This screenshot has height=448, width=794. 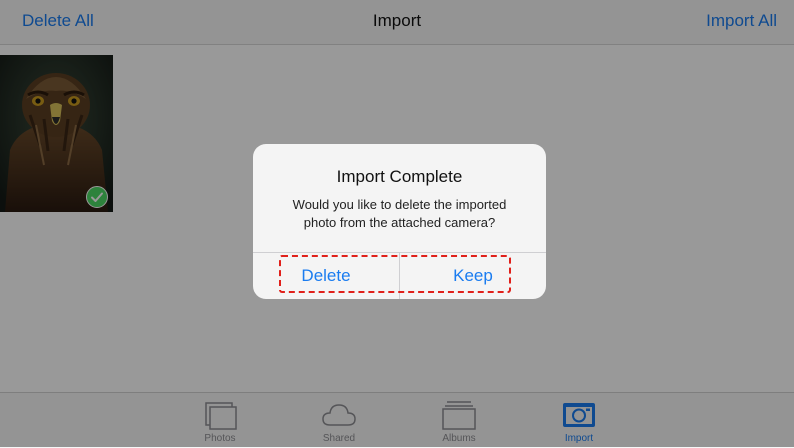 I want to click on keep-button: Keep, so click(x=473, y=276).